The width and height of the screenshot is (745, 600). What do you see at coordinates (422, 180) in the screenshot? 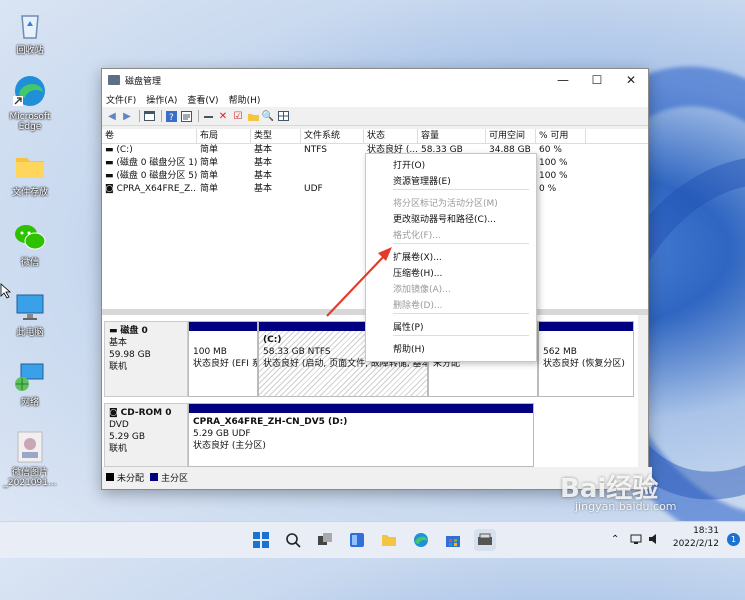
I see `menu-item-explorer: 资源管理器(E)` at bounding box center [422, 180].